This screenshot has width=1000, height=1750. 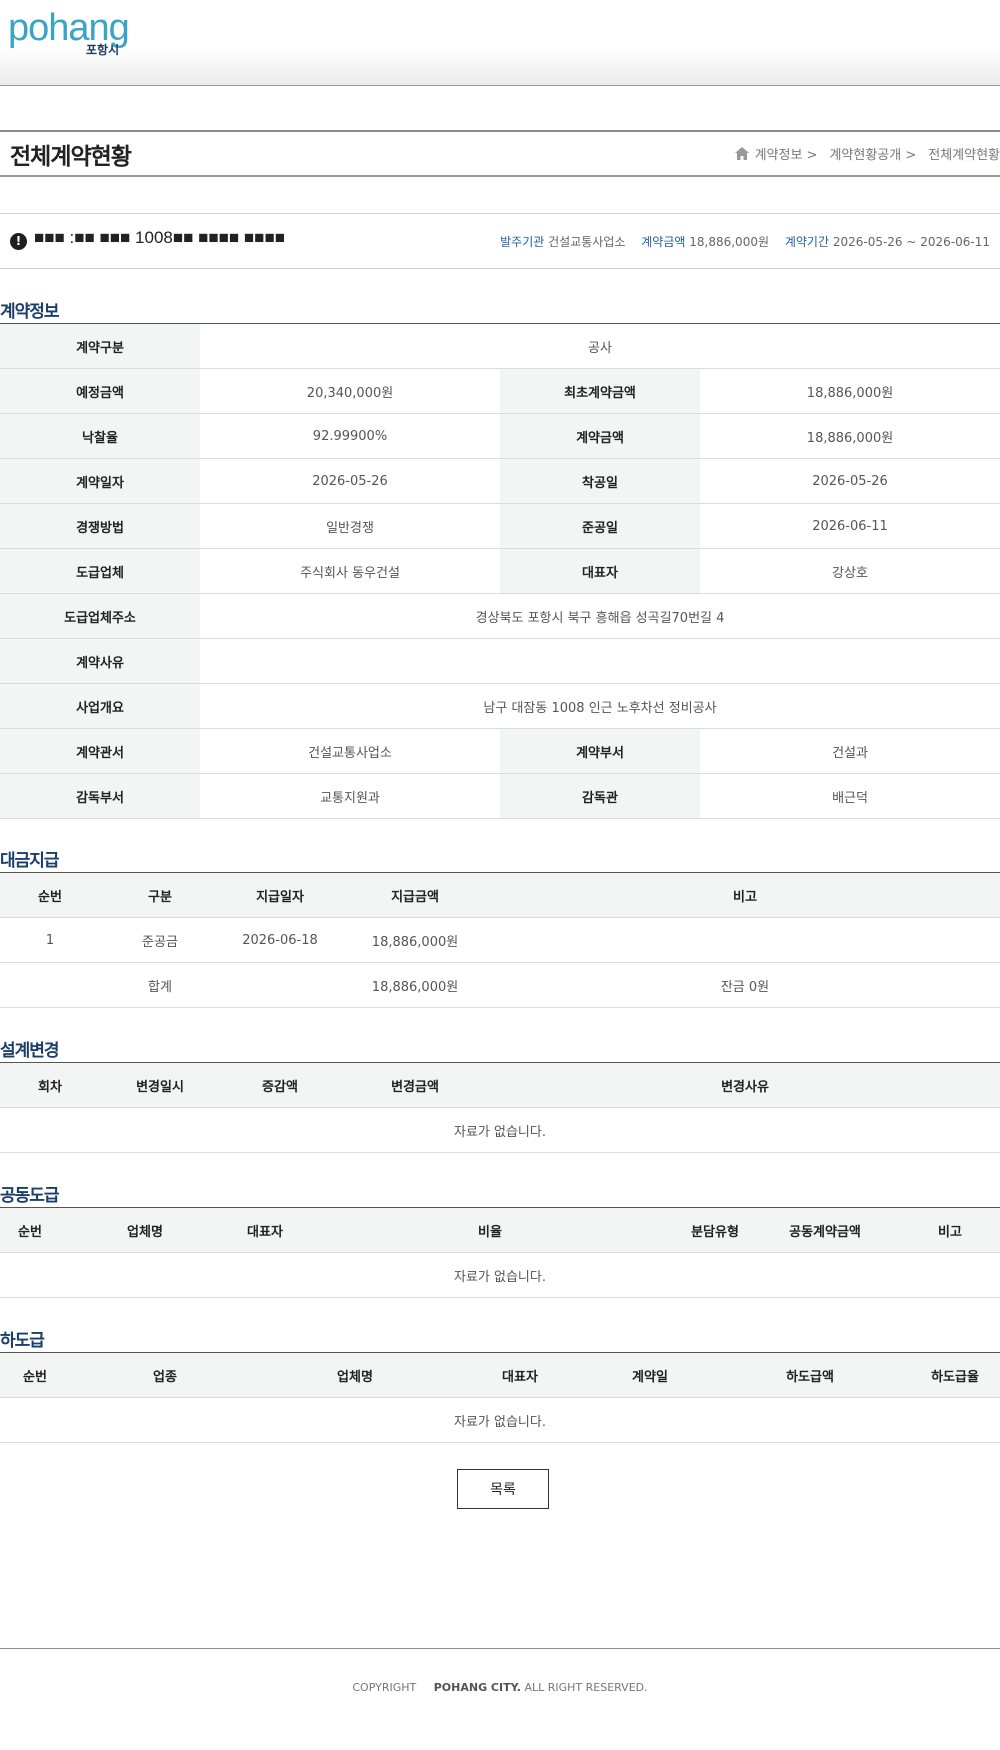 I want to click on copyright-org: POHANG CITY., so click(x=477, y=1687).